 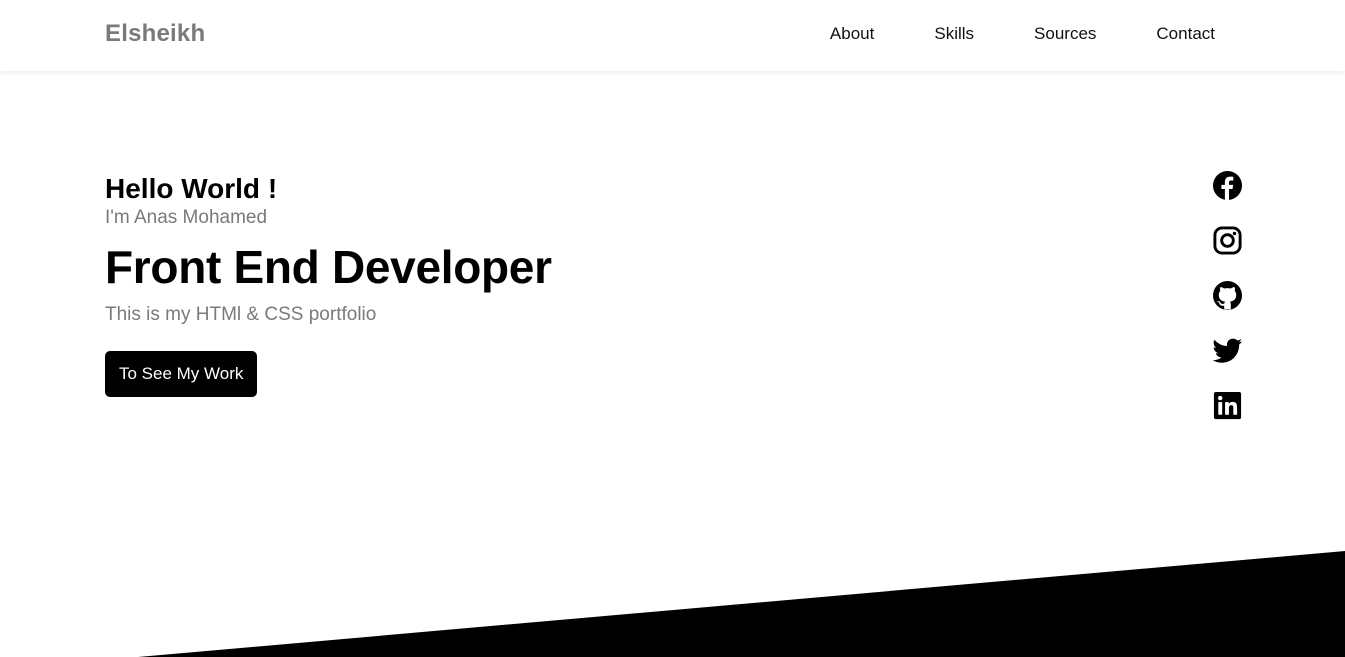 I want to click on github-link, so click(x=1228, y=295).